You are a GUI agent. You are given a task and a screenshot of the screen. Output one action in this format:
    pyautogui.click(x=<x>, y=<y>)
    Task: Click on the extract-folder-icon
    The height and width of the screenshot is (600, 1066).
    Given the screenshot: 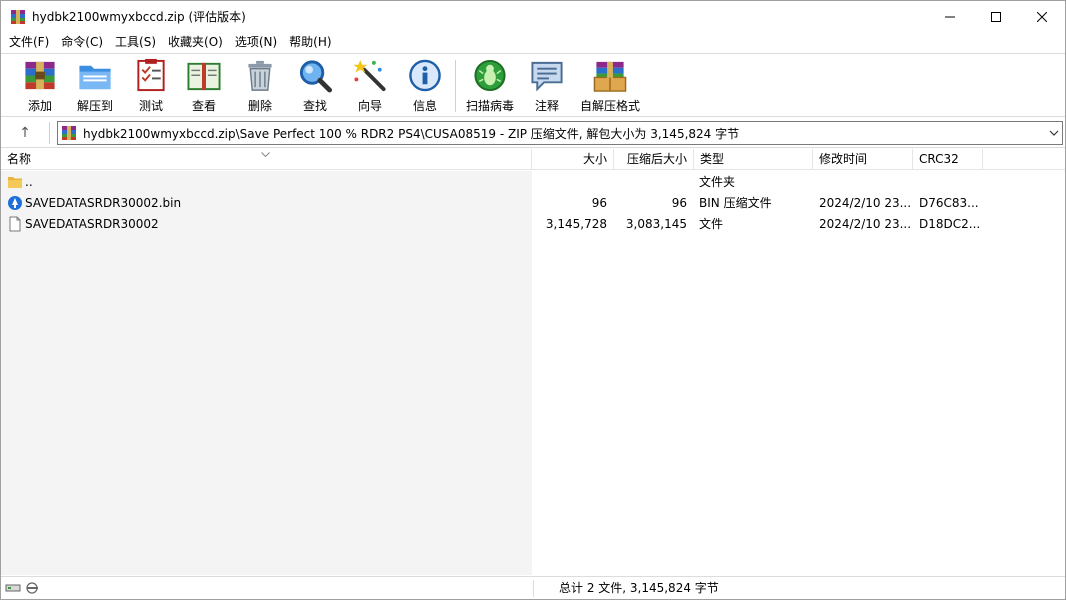 What is the action you would take?
    pyautogui.click(x=95, y=77)
    